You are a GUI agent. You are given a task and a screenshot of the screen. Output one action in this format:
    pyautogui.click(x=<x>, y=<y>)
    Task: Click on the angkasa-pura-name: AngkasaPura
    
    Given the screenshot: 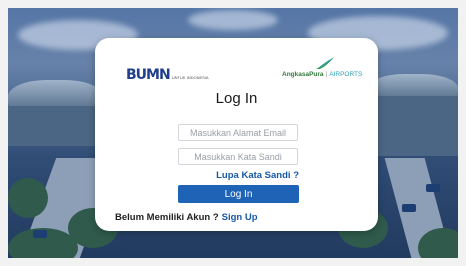 What is the action you would take?
    pyautogui.click(x=303, y=74)
    